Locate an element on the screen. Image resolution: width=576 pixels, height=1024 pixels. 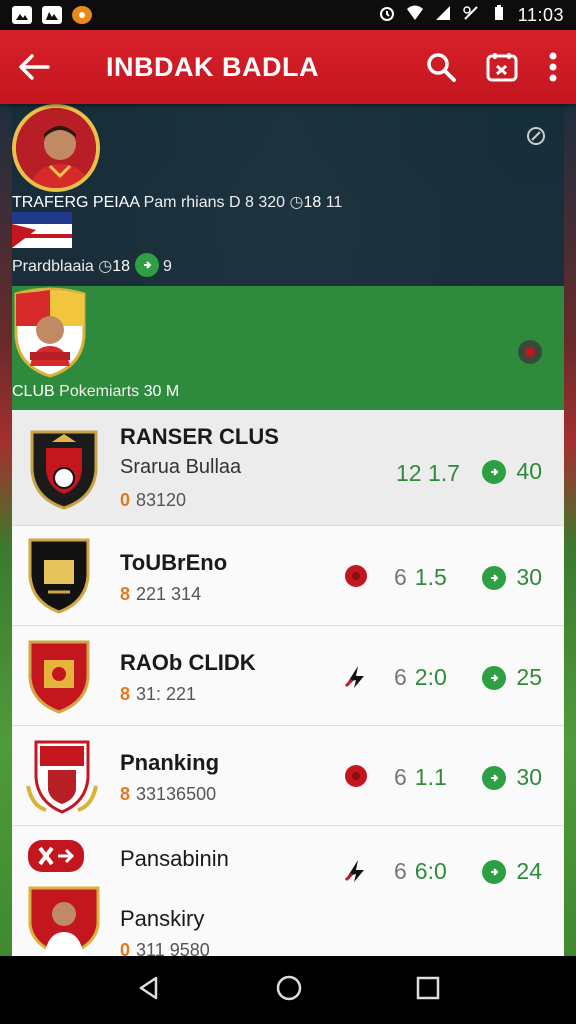
team-name: RAOb CLIDK is located at coordinates (188, 662).